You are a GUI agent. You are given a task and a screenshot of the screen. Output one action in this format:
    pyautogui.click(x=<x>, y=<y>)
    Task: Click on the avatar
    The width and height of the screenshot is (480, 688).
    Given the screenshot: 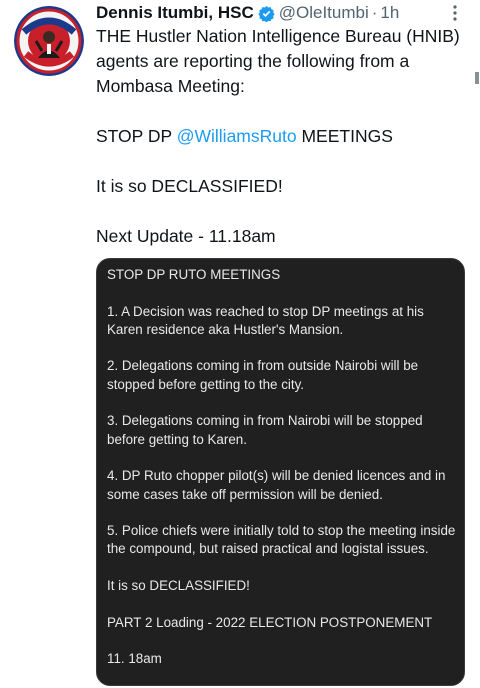 What is the action you would take?
    pyautogui.click(x=49, y=41)
    